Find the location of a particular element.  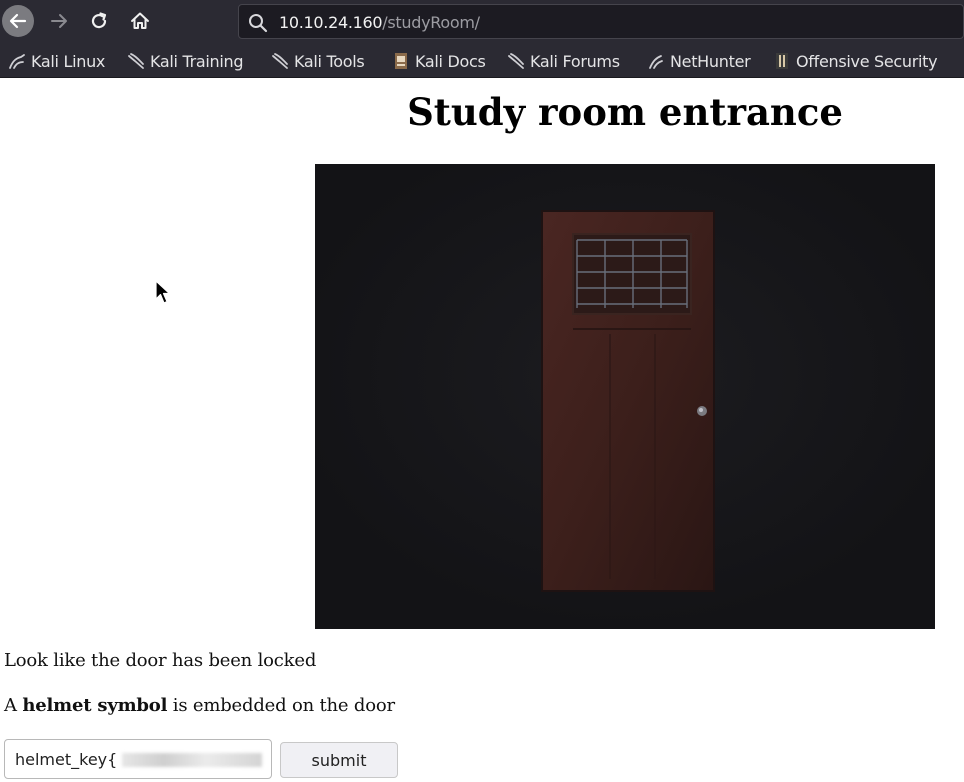

url-path: /studyRoom/ is located at coordinates (431, 22).